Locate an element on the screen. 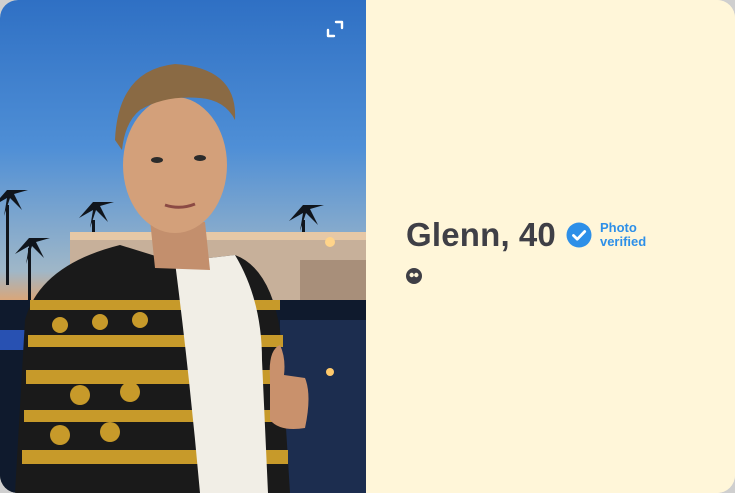 This screenshot has width=735, height=493. profile-name: Glenn is located at coordinates (453, 234).